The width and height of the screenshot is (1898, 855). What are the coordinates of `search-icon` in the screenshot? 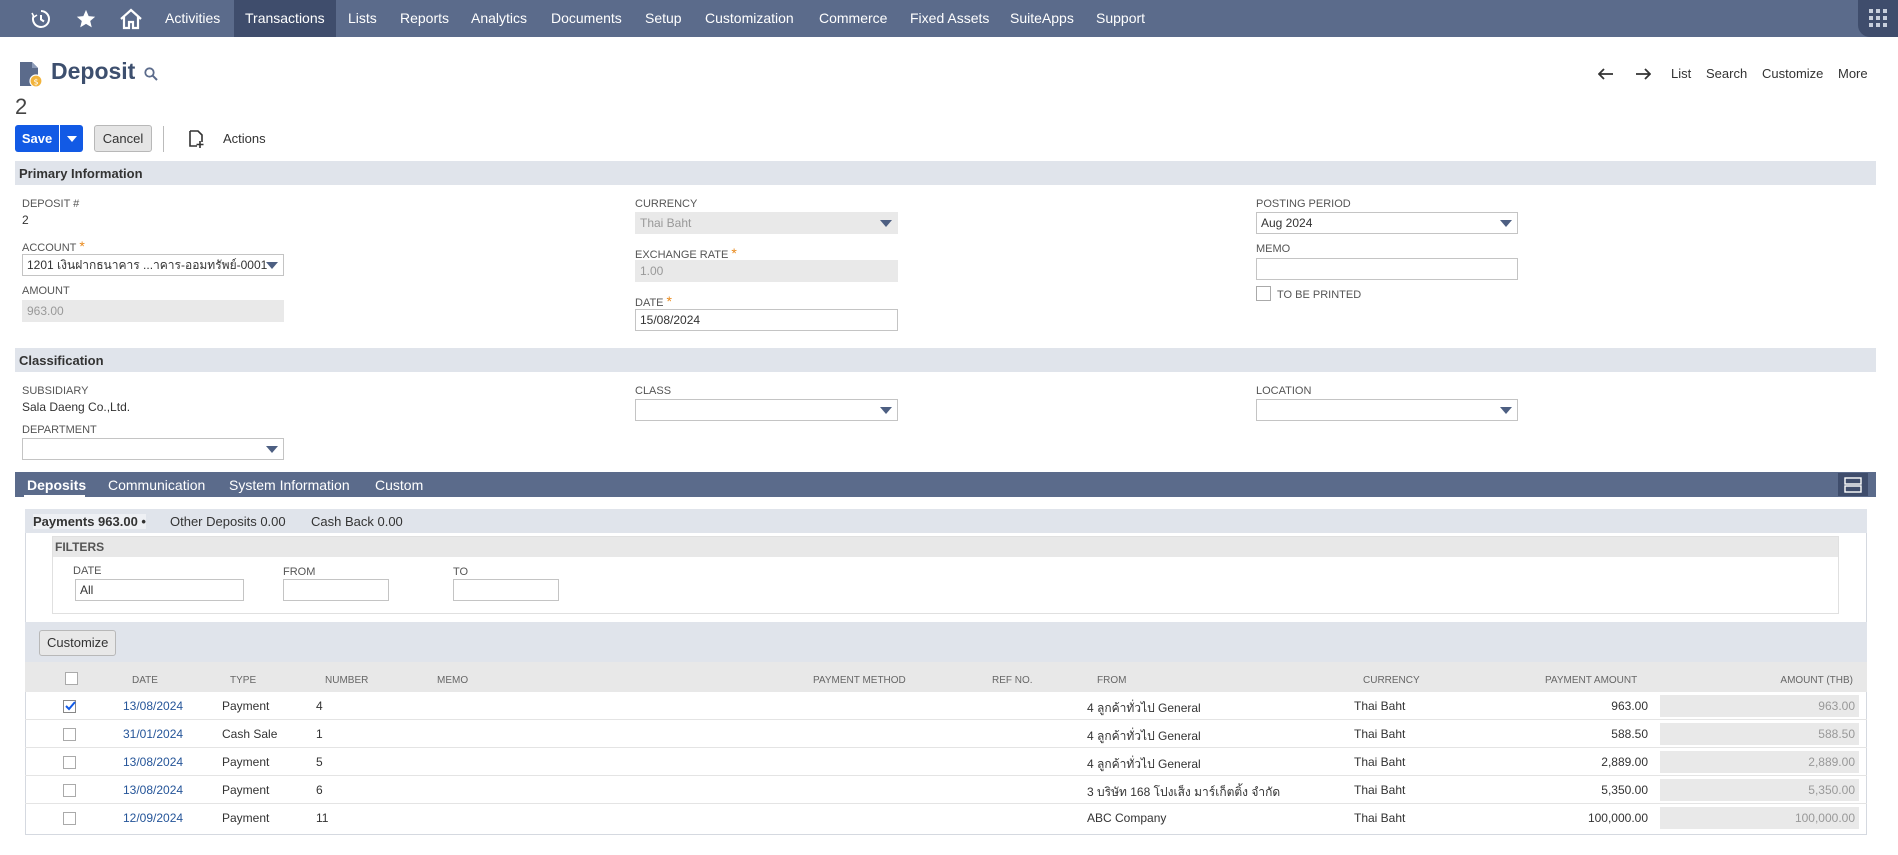 It's located at (151, 74).